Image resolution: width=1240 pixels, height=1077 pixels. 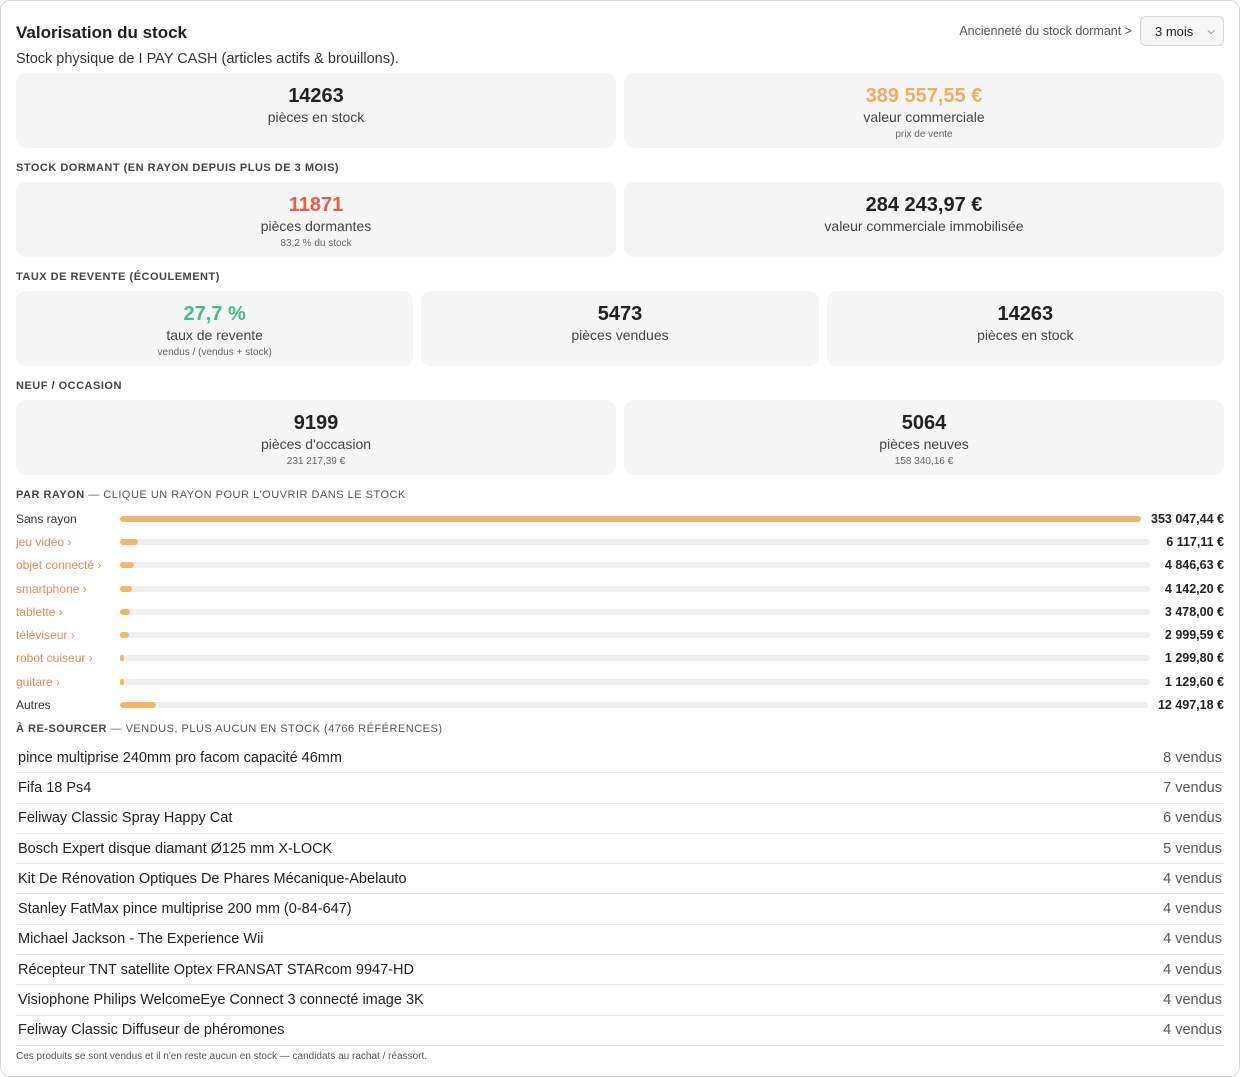 What do you see at coordinates (620, 335) in the screenshot?
I see `stat-label: pièces vendues` at bounding box center [620, 335].